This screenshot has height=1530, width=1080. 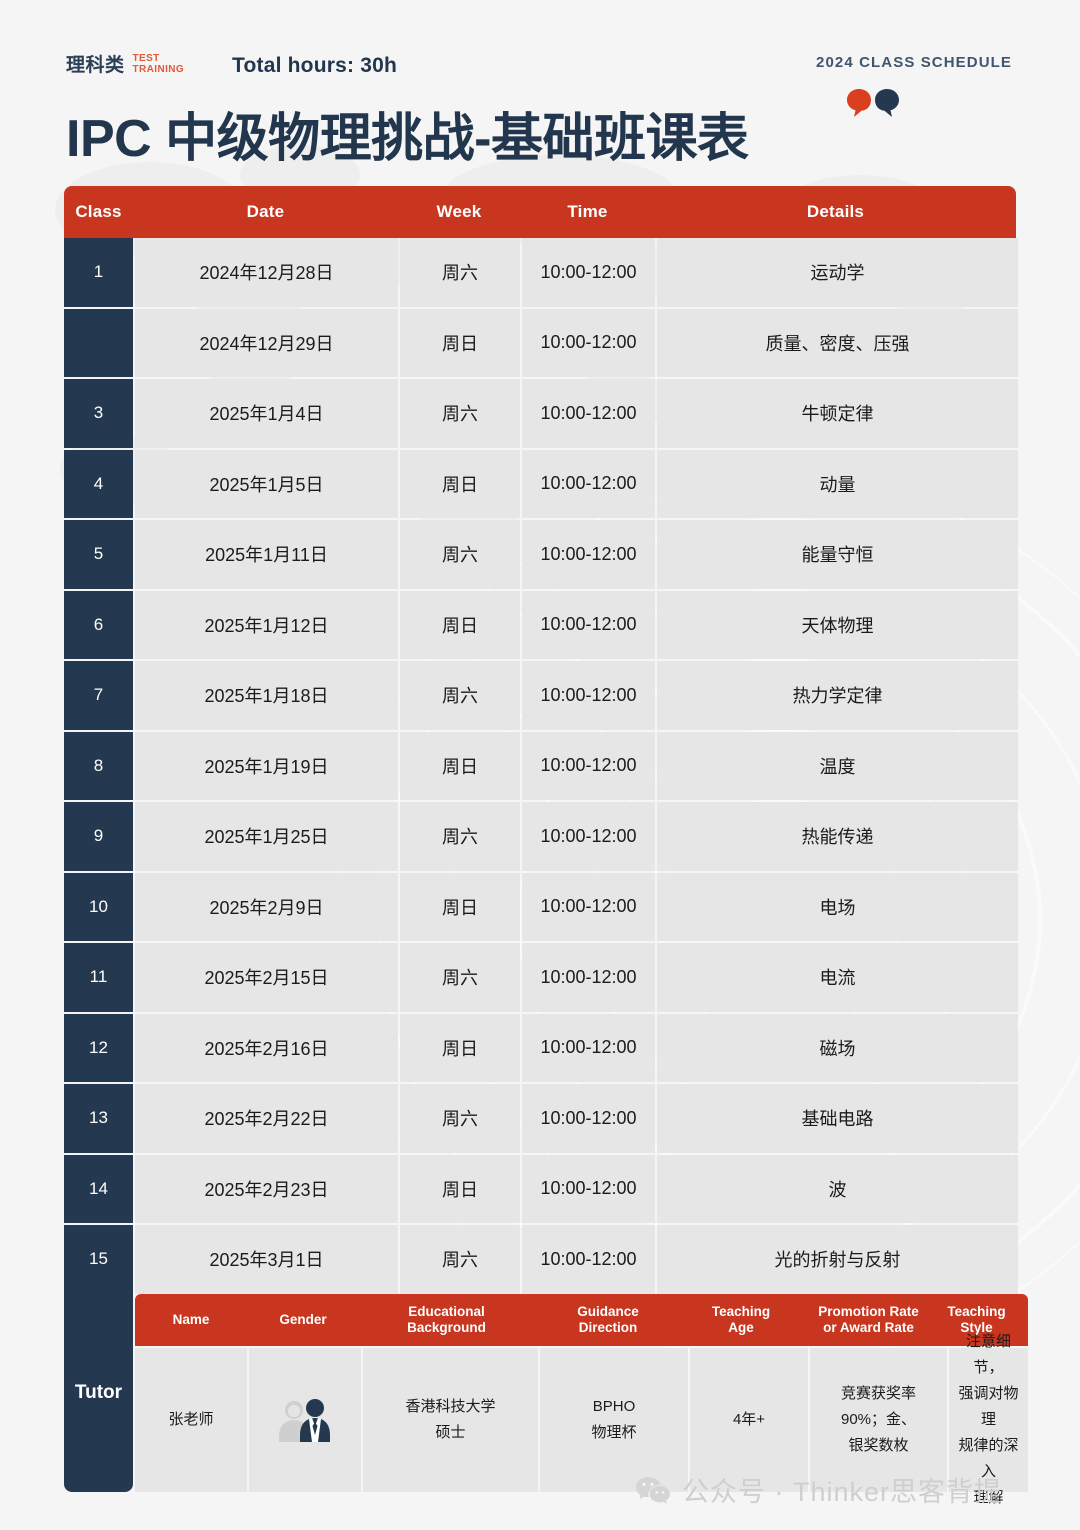 What do you see at coordinates (125, 63) in the screenshot?
I see `brand-logo: 理科类 TEST TRAINING` at bounding box center [125, 63].